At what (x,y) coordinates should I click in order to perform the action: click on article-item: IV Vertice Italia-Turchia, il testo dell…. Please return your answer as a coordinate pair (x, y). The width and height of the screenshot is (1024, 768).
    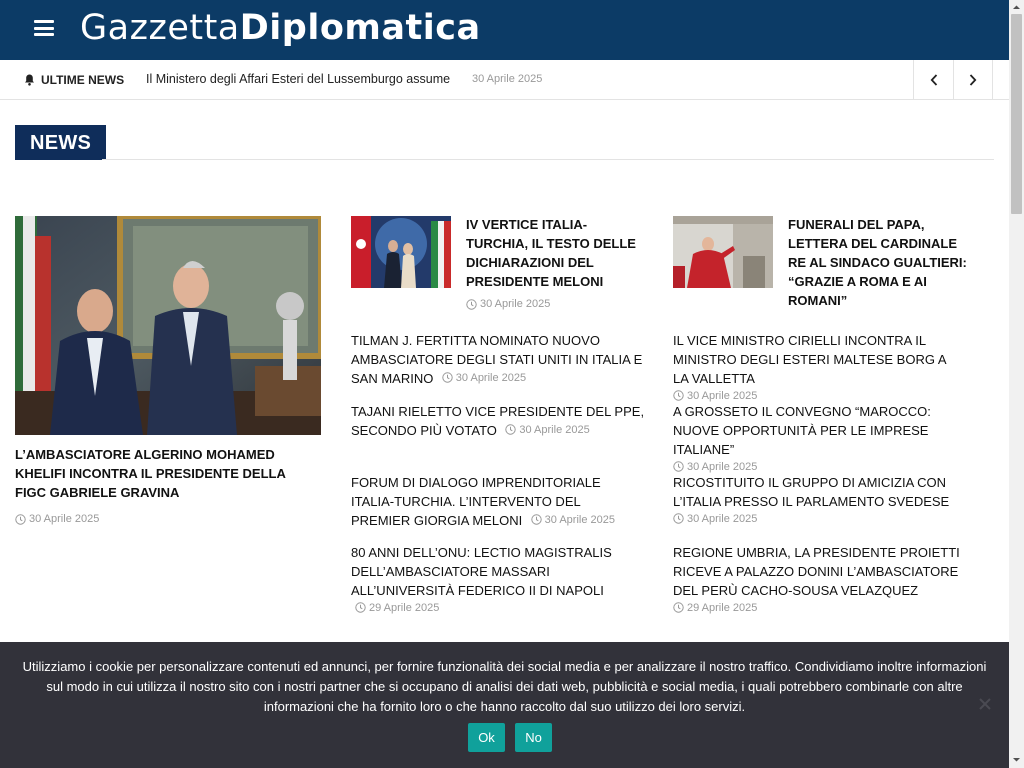
    Looking at the image, I should click on (556, 253).